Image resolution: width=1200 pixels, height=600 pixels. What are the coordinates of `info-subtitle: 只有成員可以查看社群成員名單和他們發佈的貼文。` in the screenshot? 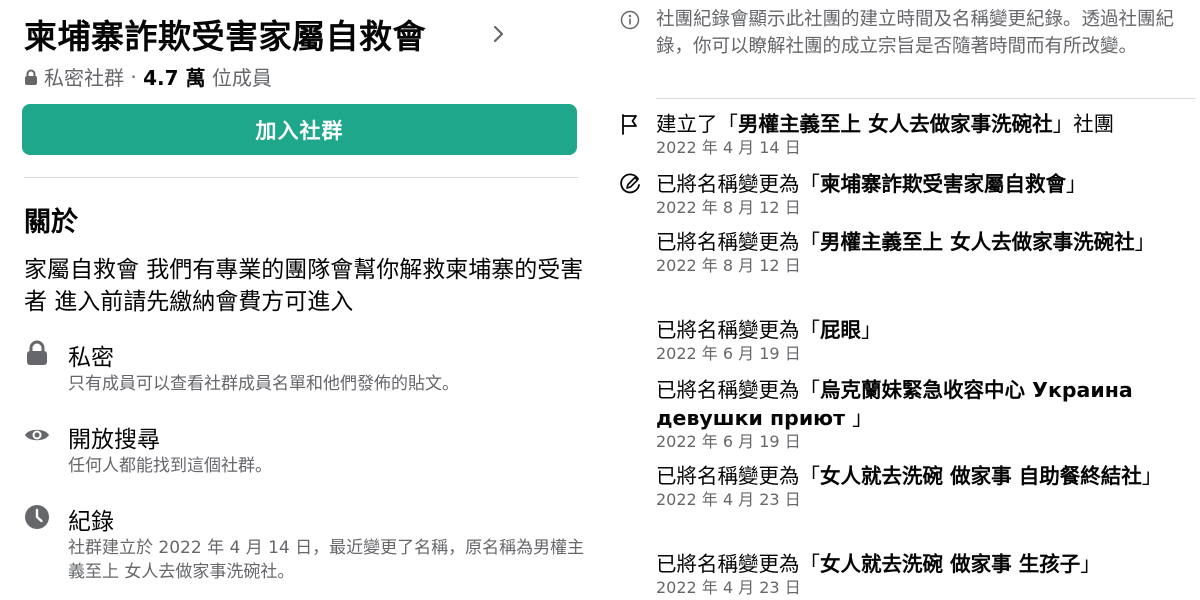 It's located at (263, 384).